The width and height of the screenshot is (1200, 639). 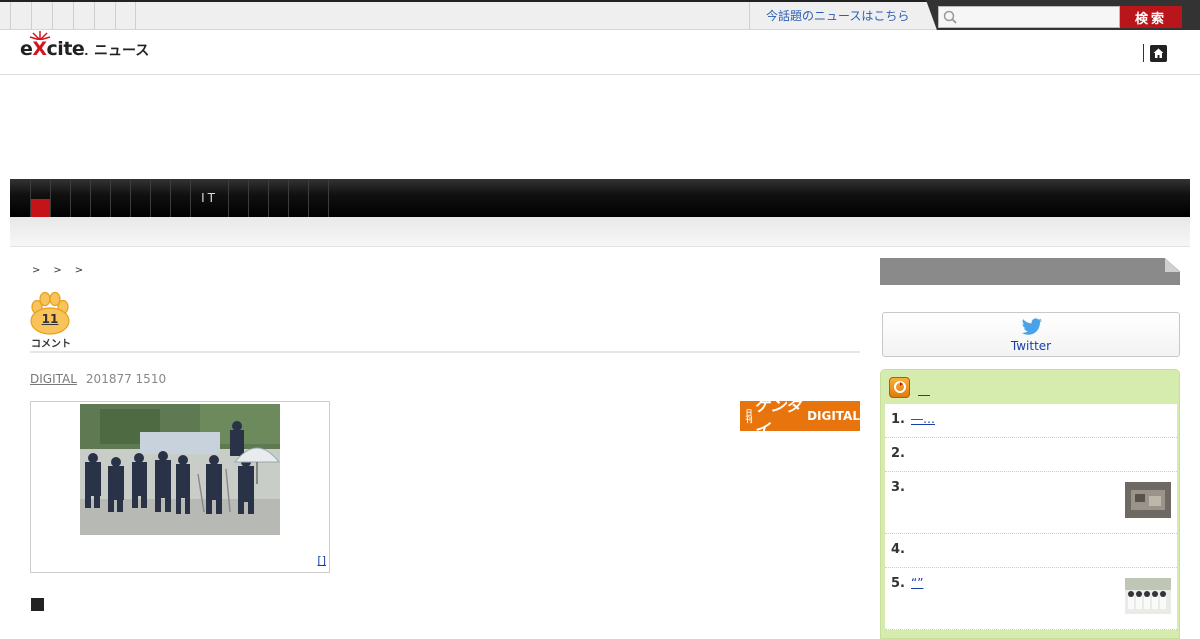 What do you see at coordinates (321, 560) in the screenshot?
I see `photo-caption-link: []` at bounding box center [321, 560].